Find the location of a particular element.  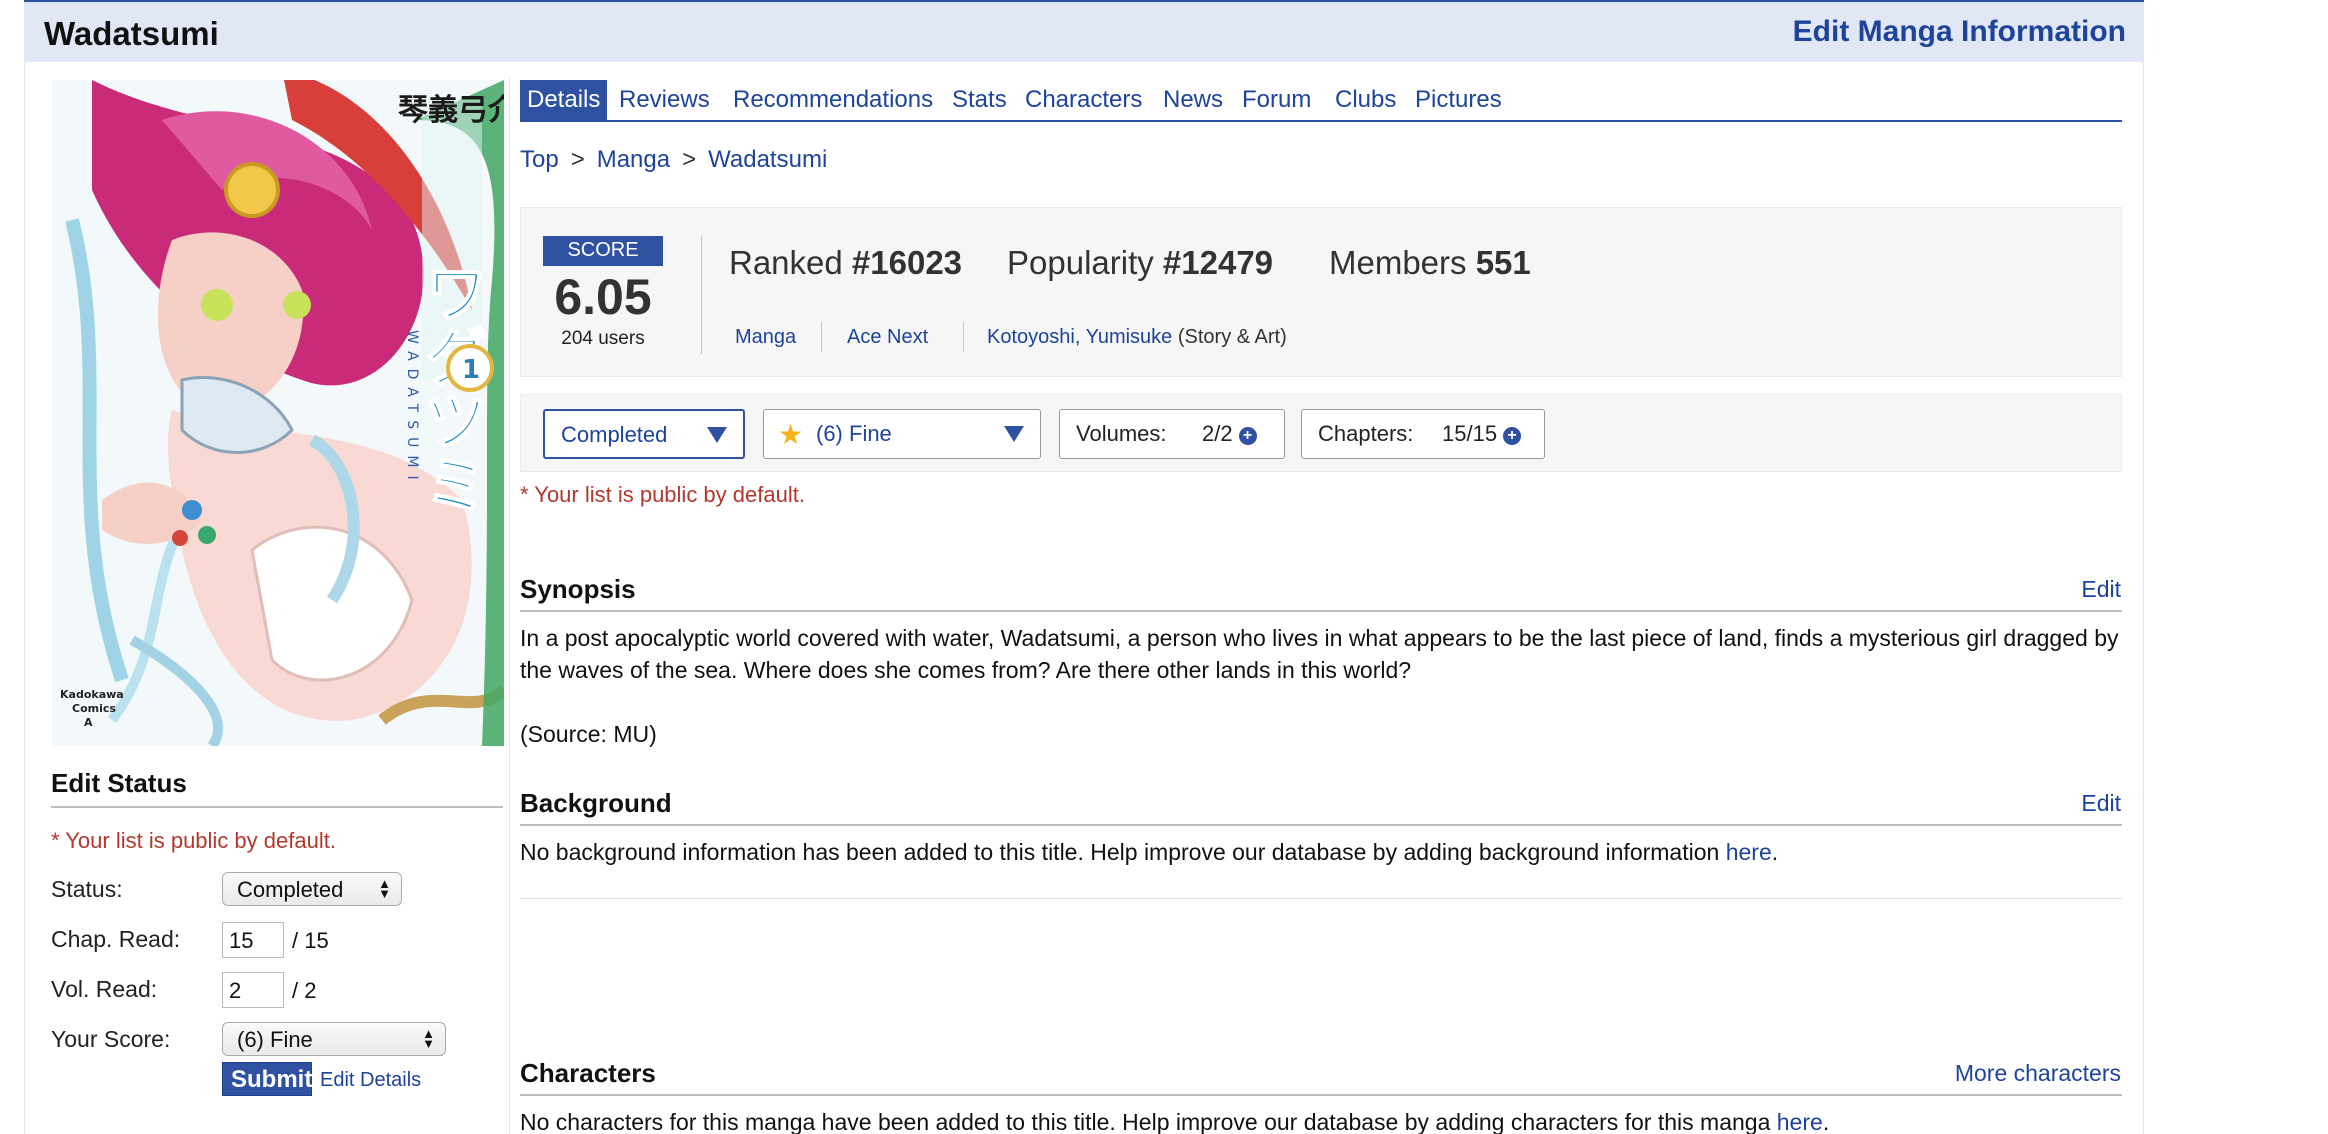

cover-romaji: WADATSUMI is located at coordinates (412, 409).